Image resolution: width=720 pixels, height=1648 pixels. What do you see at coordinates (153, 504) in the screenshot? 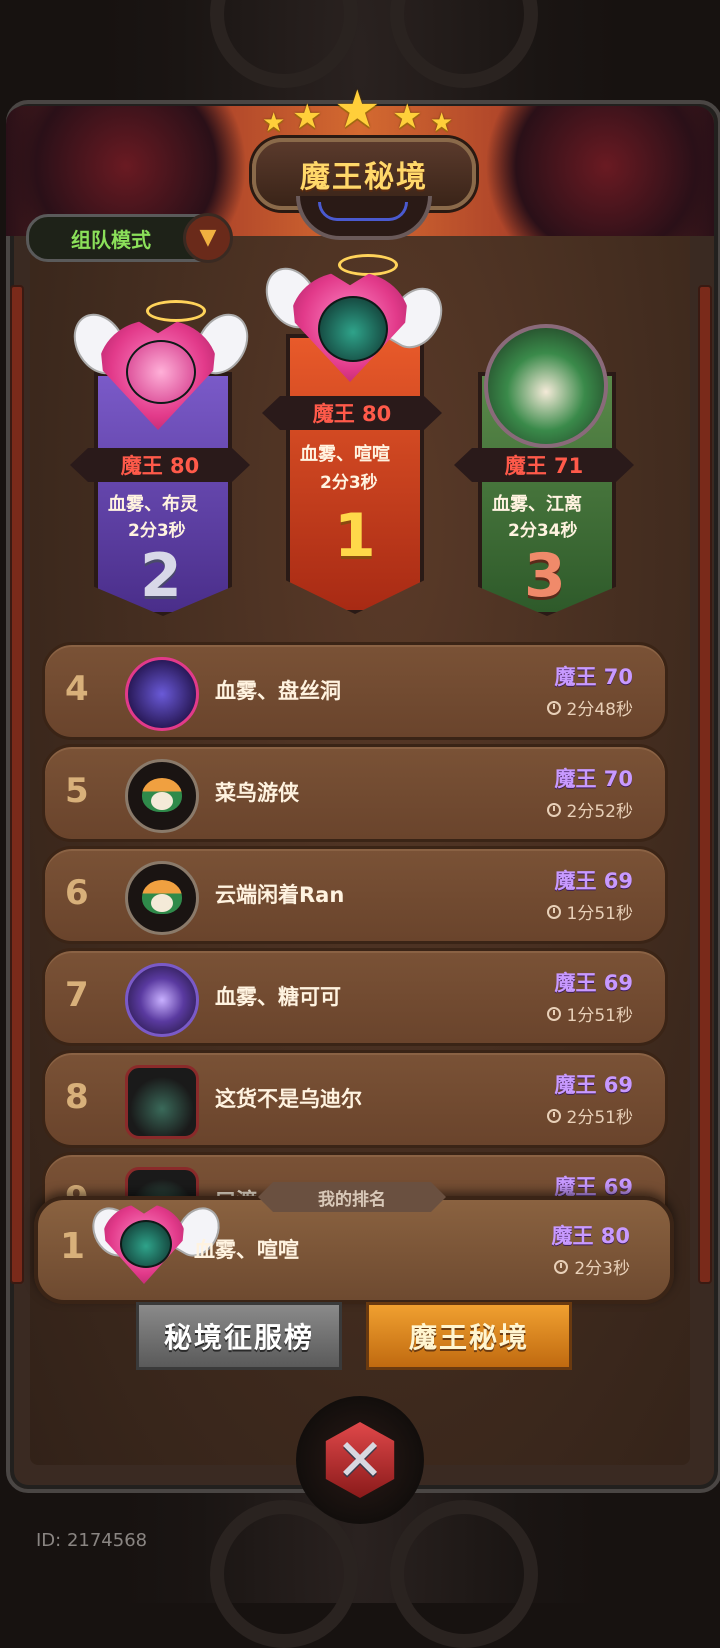
I see `player-name: 血雾、布灵` at bounding box center [153, 504].